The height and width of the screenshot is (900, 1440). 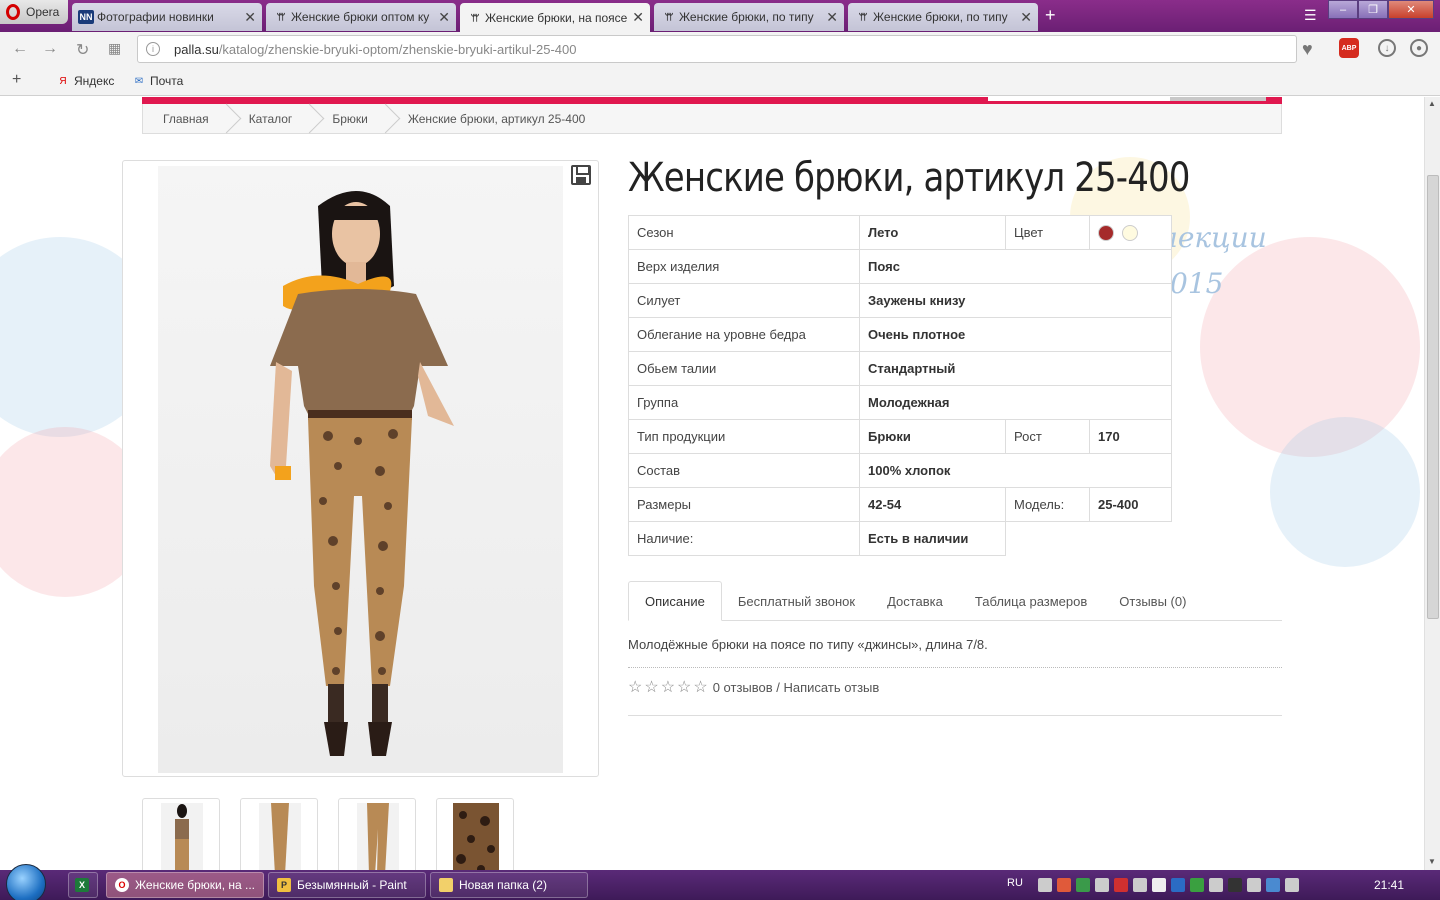 I want to click on breadcrumb-trousers: Брюки, so click(x=350, y=119).